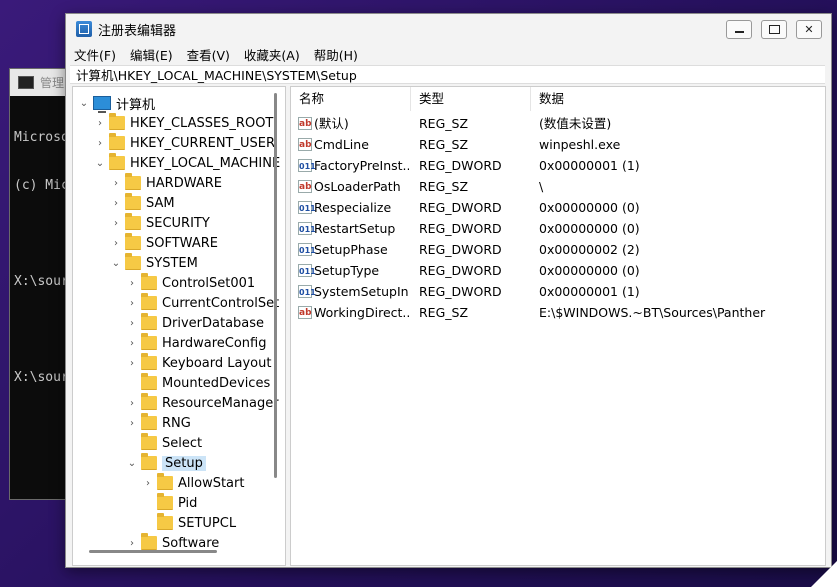 Image resolution: width=837 pixels, height=587 pixels. Describe the element at coordinates (341, 144) in the screenshot. I see `value-name: CmdLine` at that location.